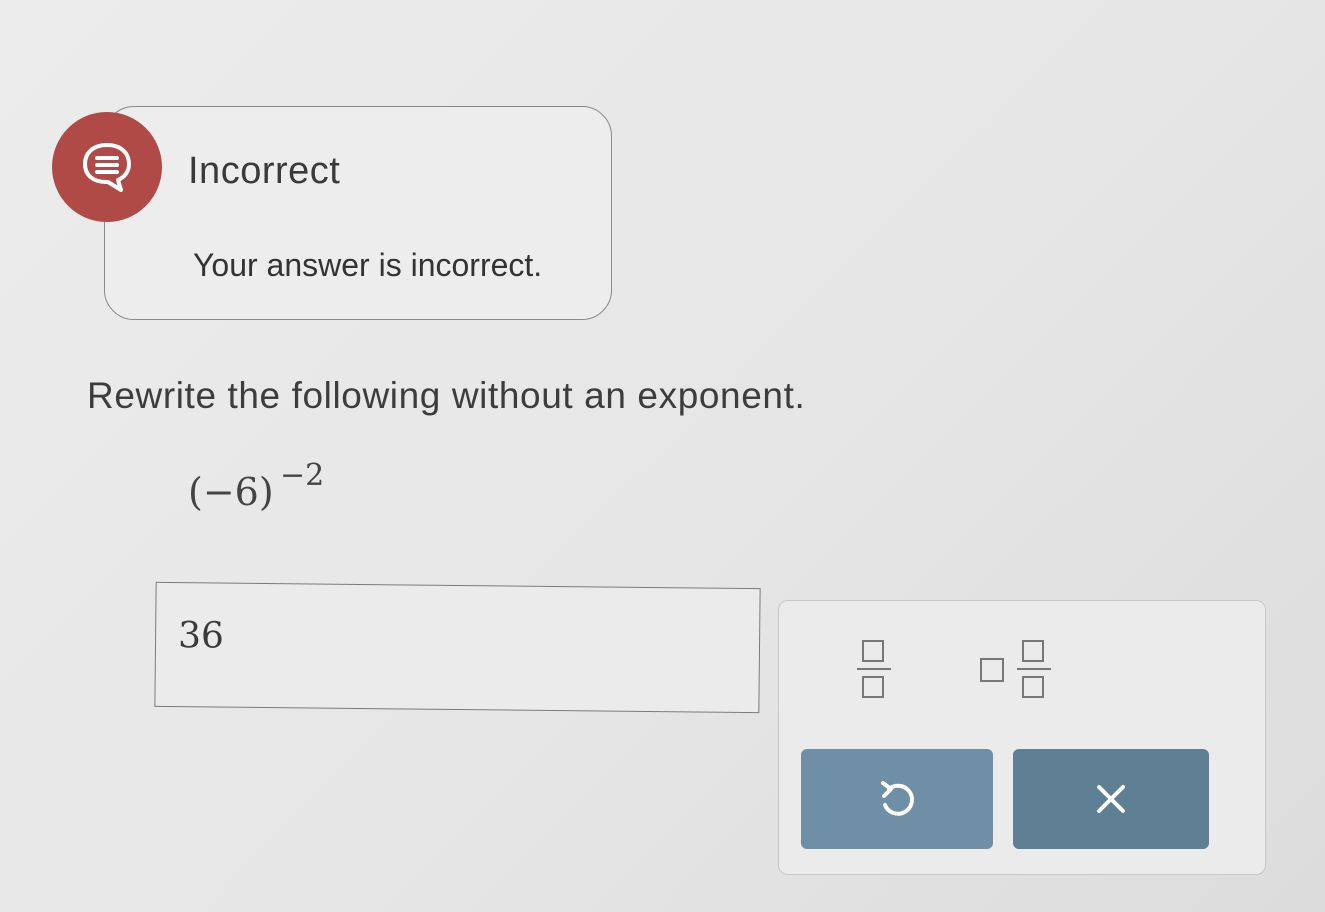 Image resolution: width=1325 pixels, height=912 pixels. I want to click on answer-input: 36, so click(457, 647).